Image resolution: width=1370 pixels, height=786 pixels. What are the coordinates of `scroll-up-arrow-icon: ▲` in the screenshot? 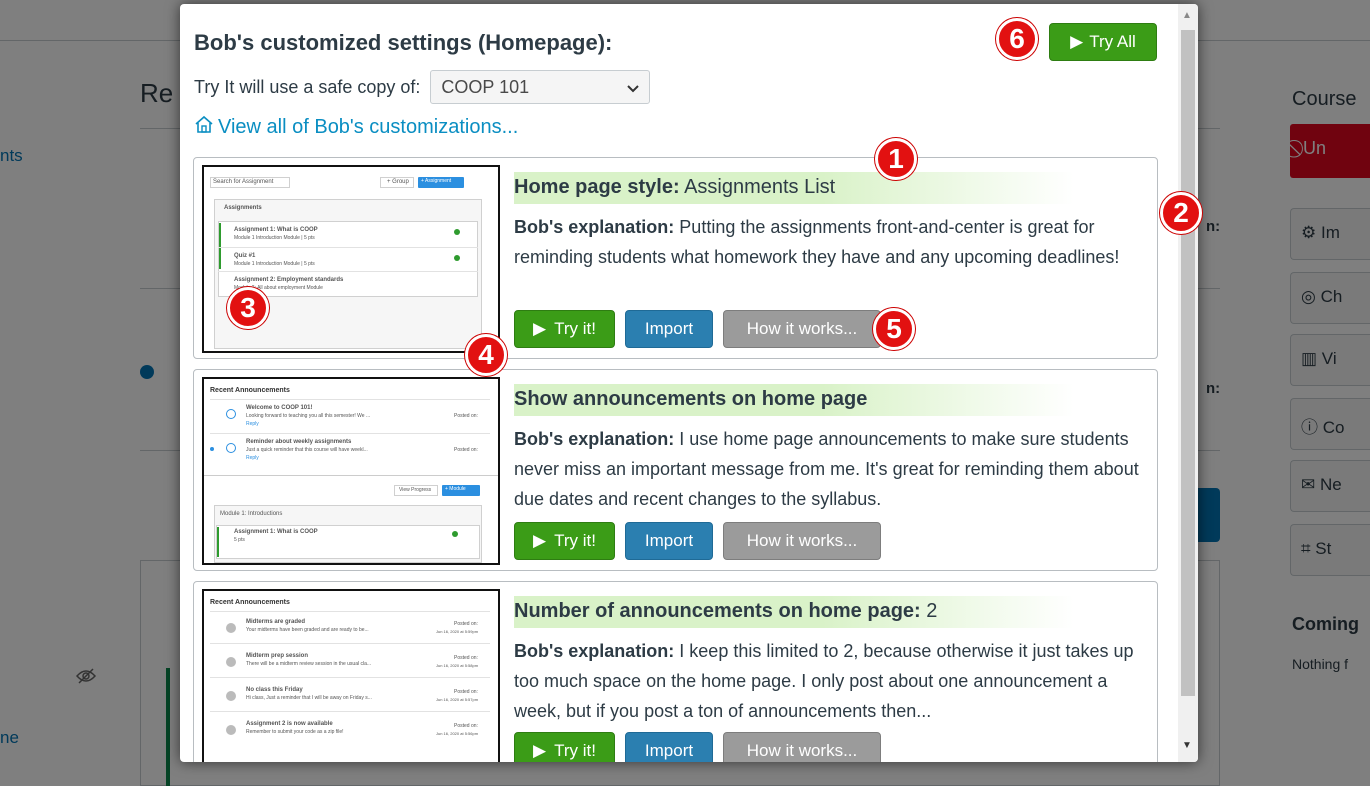 It's located at (1187, 15).